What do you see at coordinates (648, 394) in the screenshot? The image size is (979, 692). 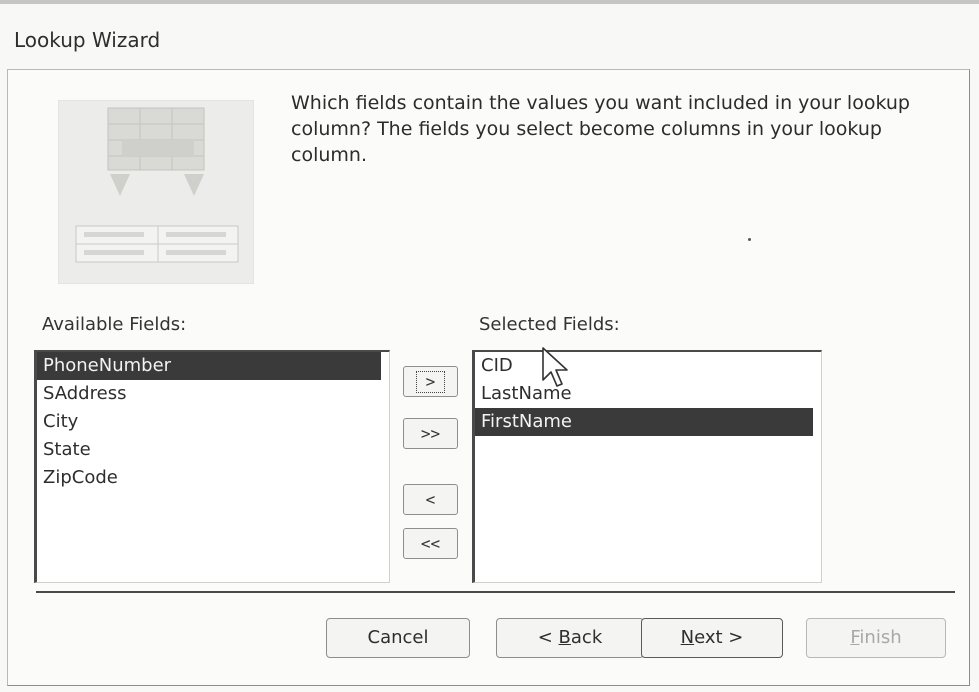 I see `selected-field-item: LastName` at bounding box center [648, 394].